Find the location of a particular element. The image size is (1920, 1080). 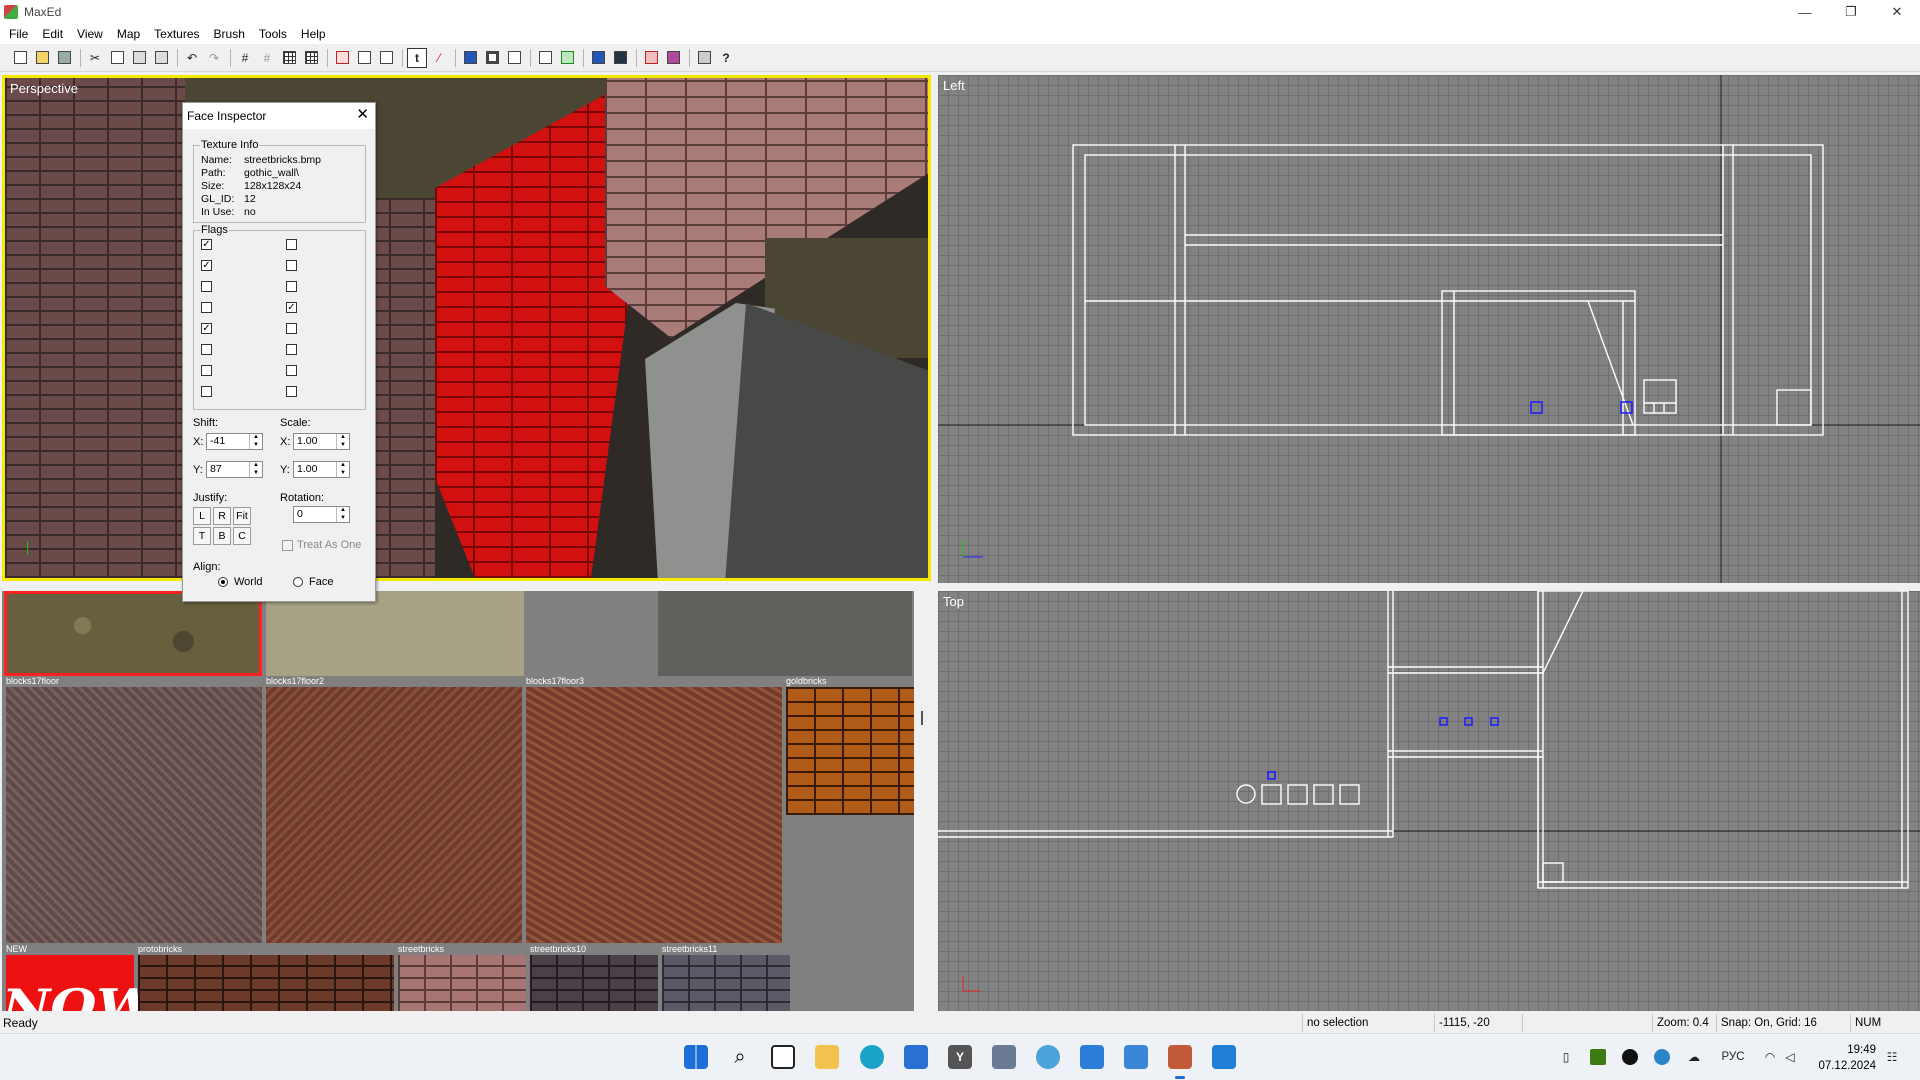

select-box-icon is located at coordinates (545, 58).